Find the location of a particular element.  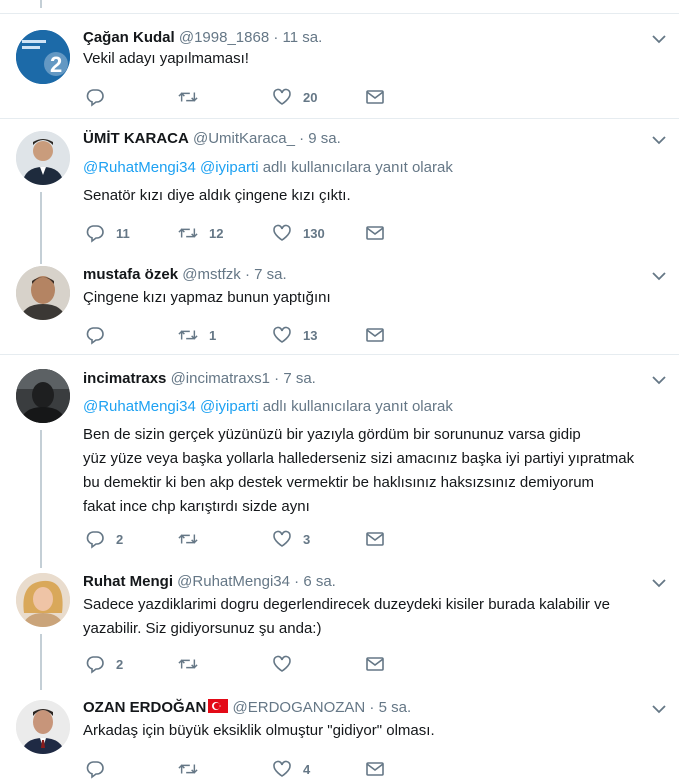

timestamp: 6 sa. is located at coordinates (319, 581).